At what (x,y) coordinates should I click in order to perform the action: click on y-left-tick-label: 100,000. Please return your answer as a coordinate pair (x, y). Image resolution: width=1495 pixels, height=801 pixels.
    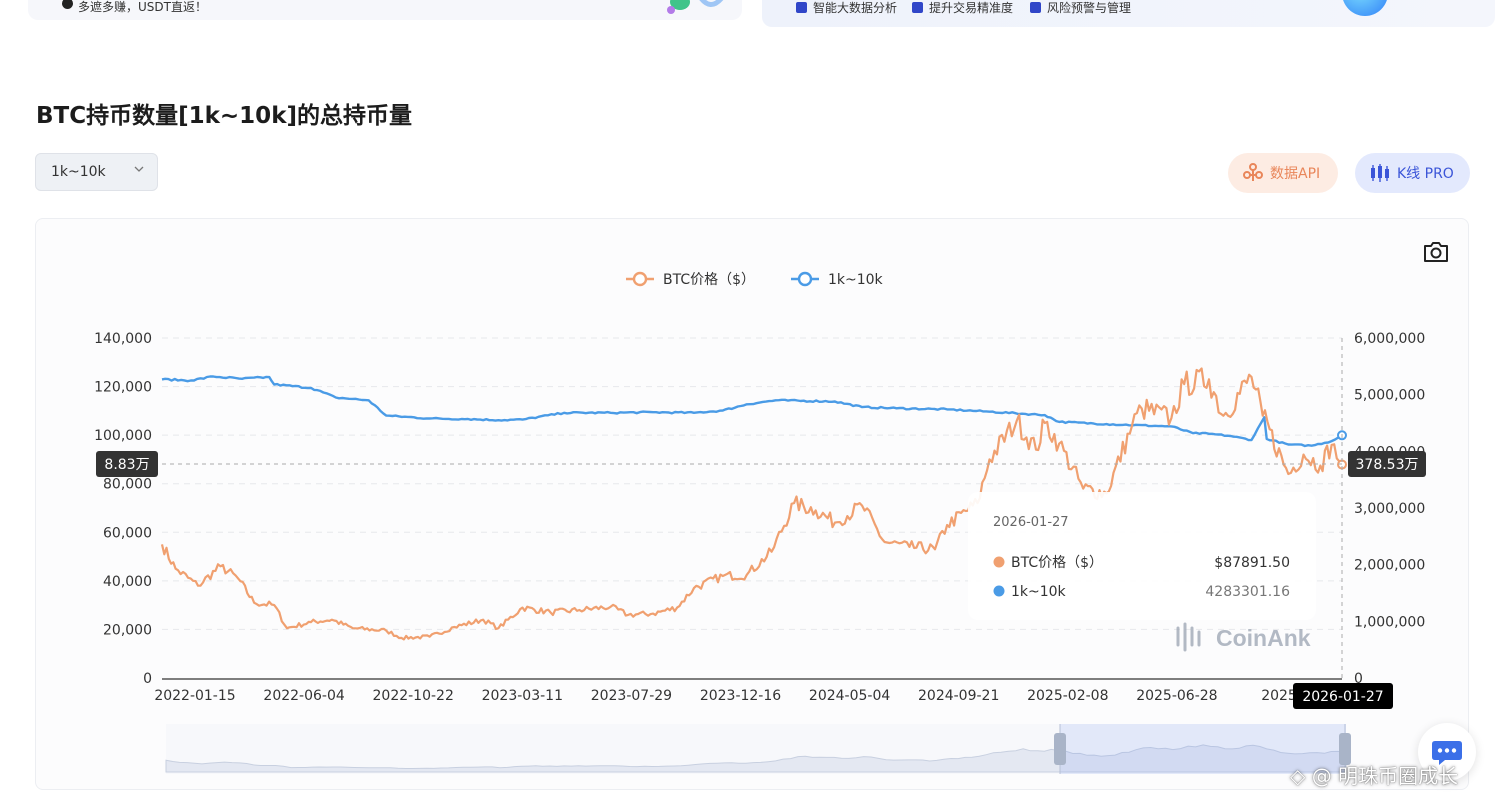
    Looking at the image, I should click on (123, 436).